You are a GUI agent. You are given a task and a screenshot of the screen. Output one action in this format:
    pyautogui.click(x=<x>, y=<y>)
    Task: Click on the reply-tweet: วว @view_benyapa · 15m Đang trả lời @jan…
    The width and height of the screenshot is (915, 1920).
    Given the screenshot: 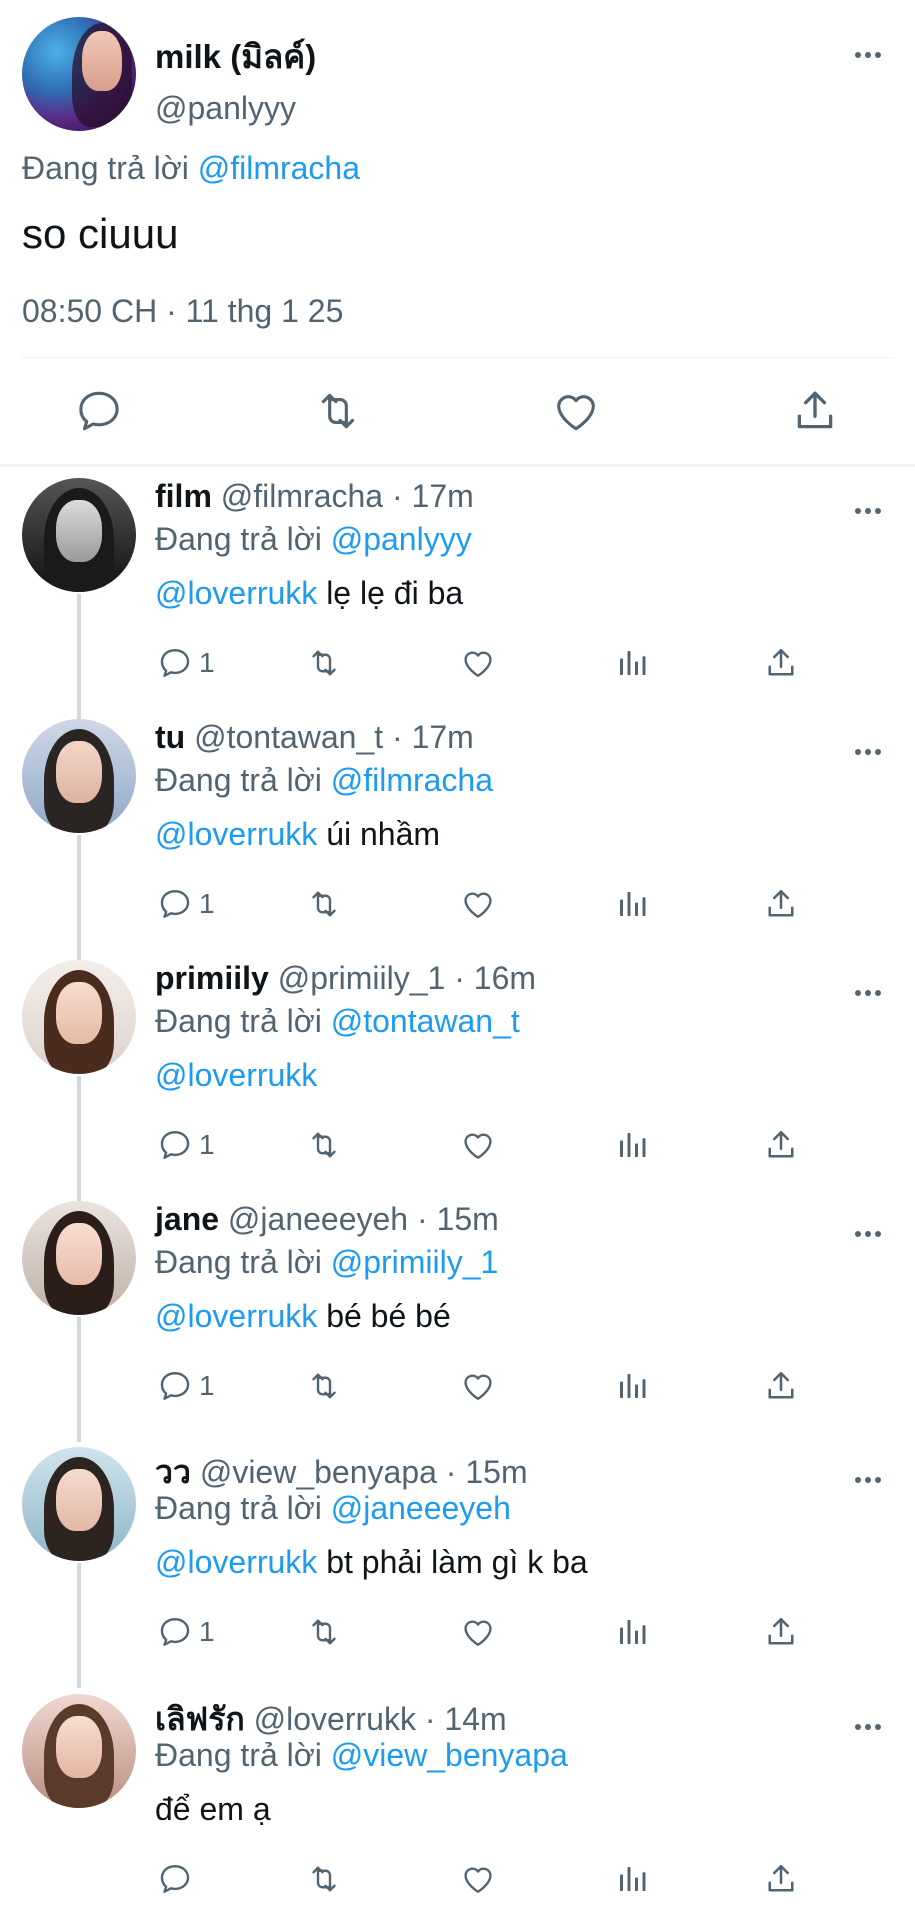 What is the action you would take?
    pyautogui.click(x=457, y=1567)
    